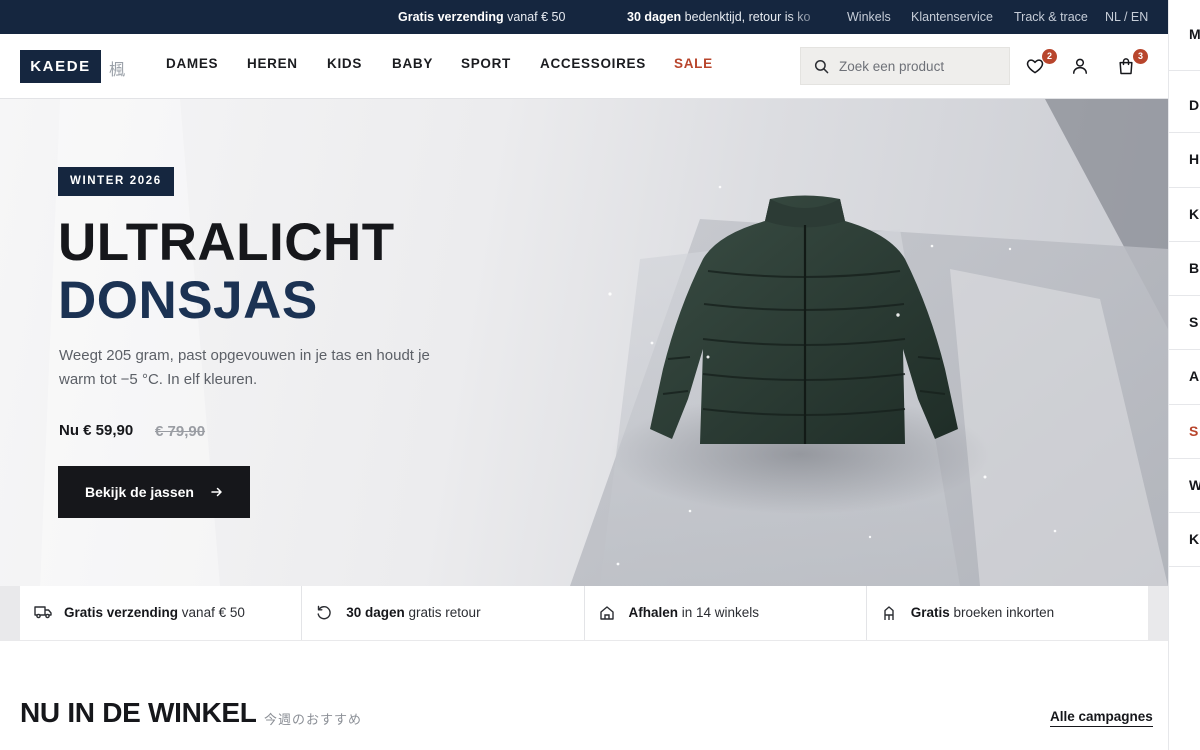  What do you see at coordinates (188, 300) in the screenshot?
I see `hero-title-line2: DONSJAS` at bounding box center [188, 300].